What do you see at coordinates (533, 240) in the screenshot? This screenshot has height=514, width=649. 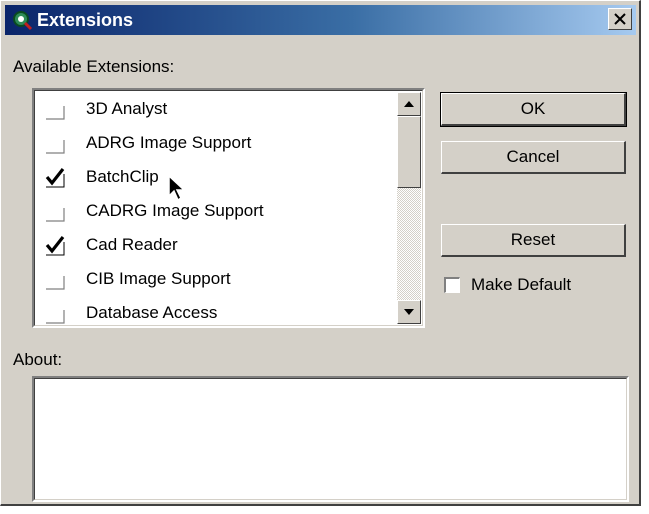 I see `reset-button: Reset` at bounding box center [533, 240].